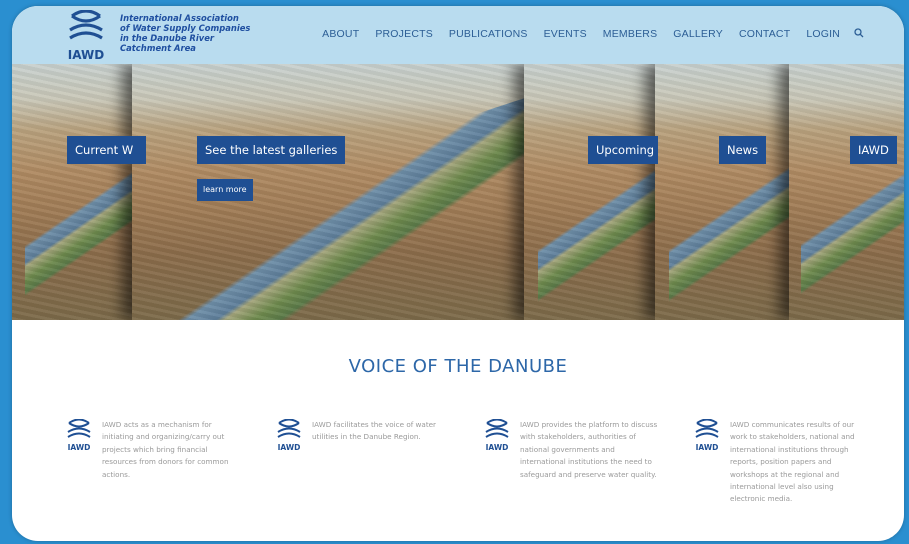  What do you see at coordinates (698, 34) in the screenshot?
I see `nav-gallery: GALLERY` at bounding box center [698, 34].